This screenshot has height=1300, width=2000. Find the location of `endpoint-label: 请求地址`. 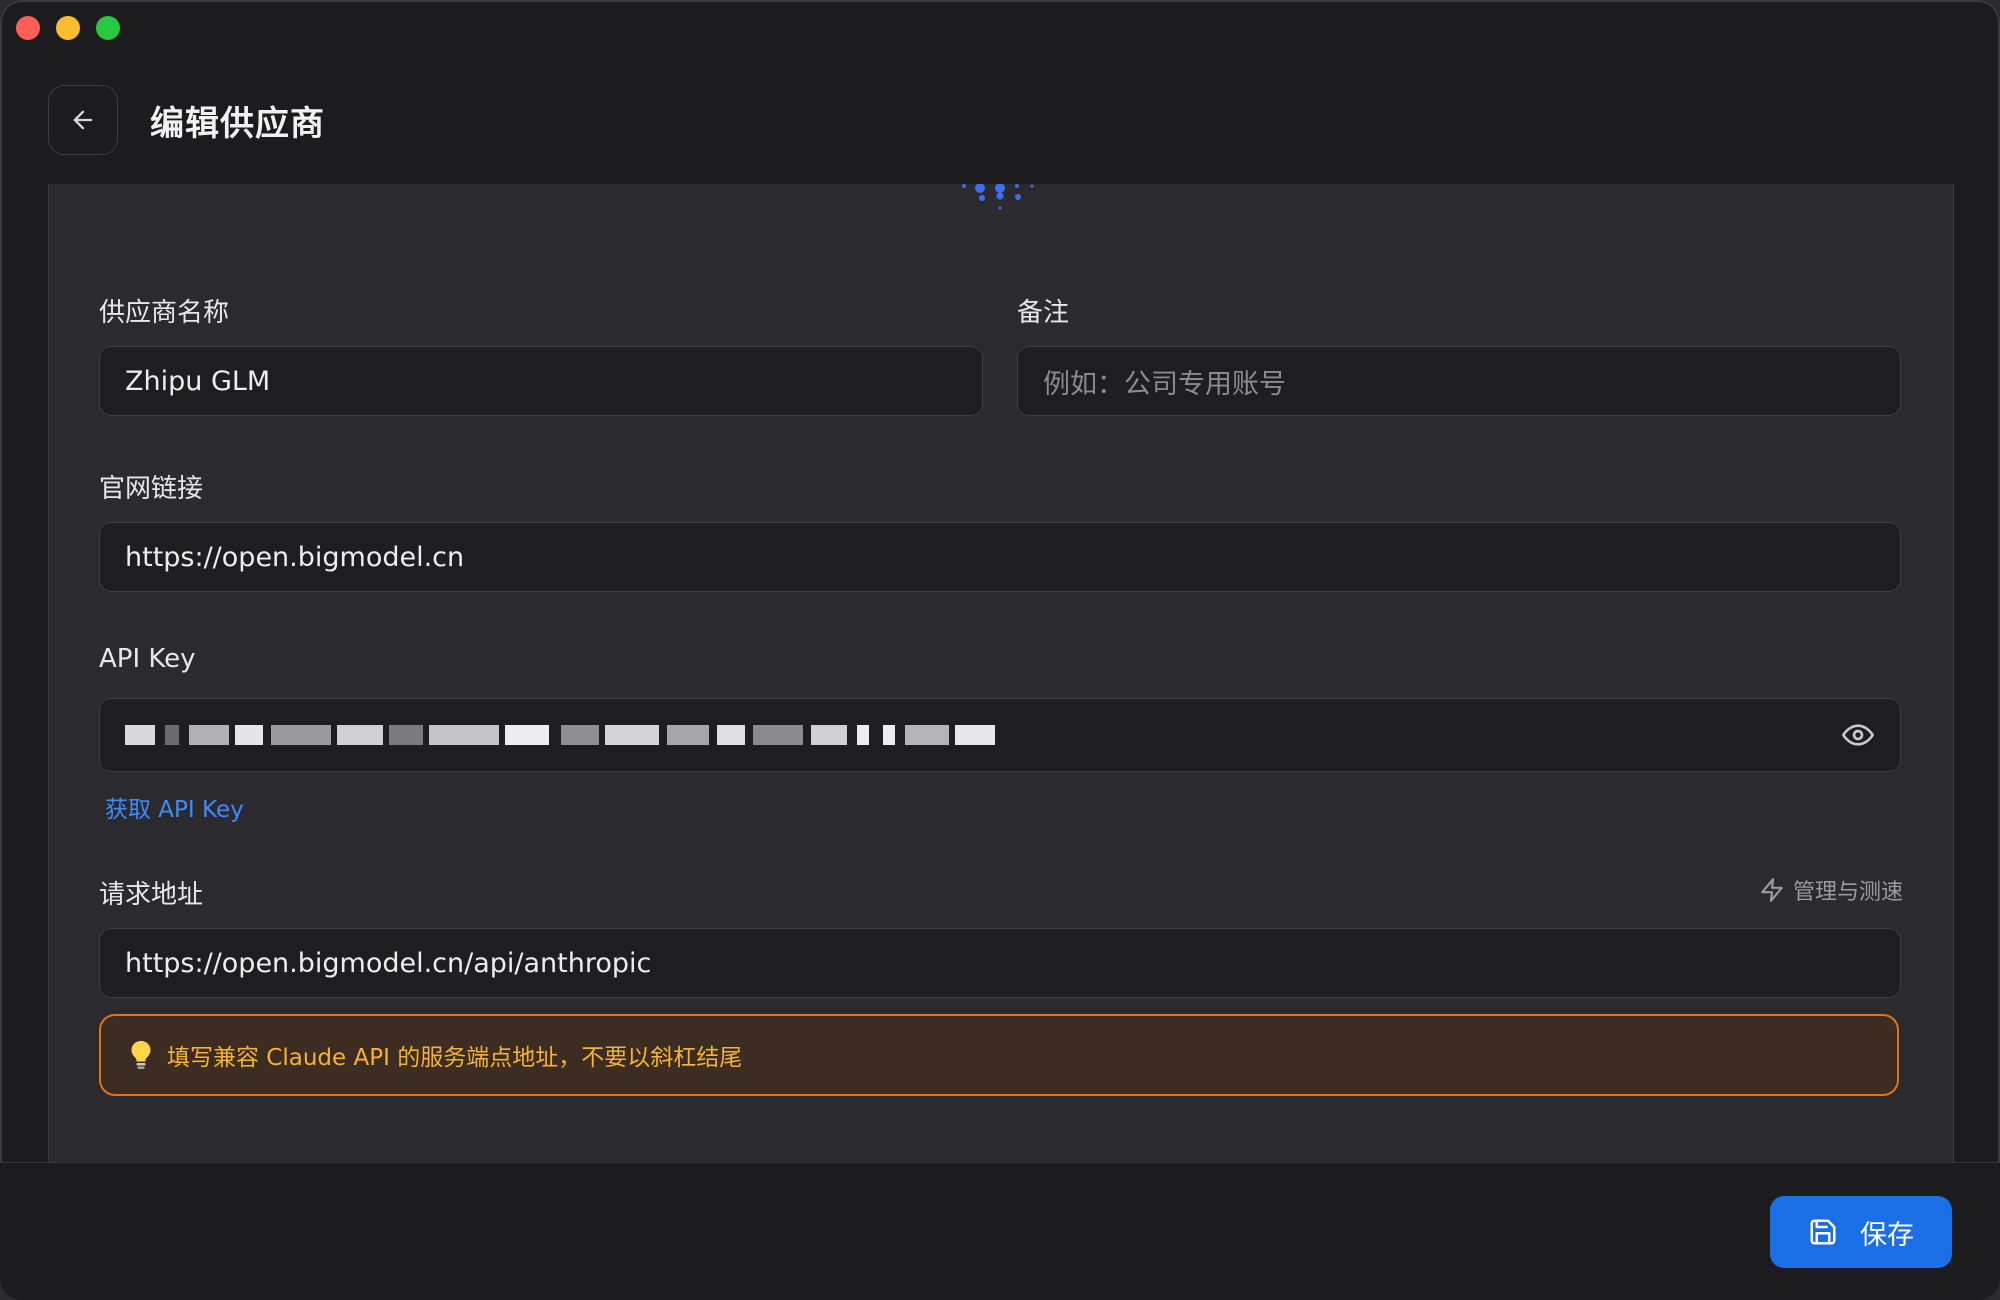

endpoint-label: 请求地址 is located at coordinates (151, 895).